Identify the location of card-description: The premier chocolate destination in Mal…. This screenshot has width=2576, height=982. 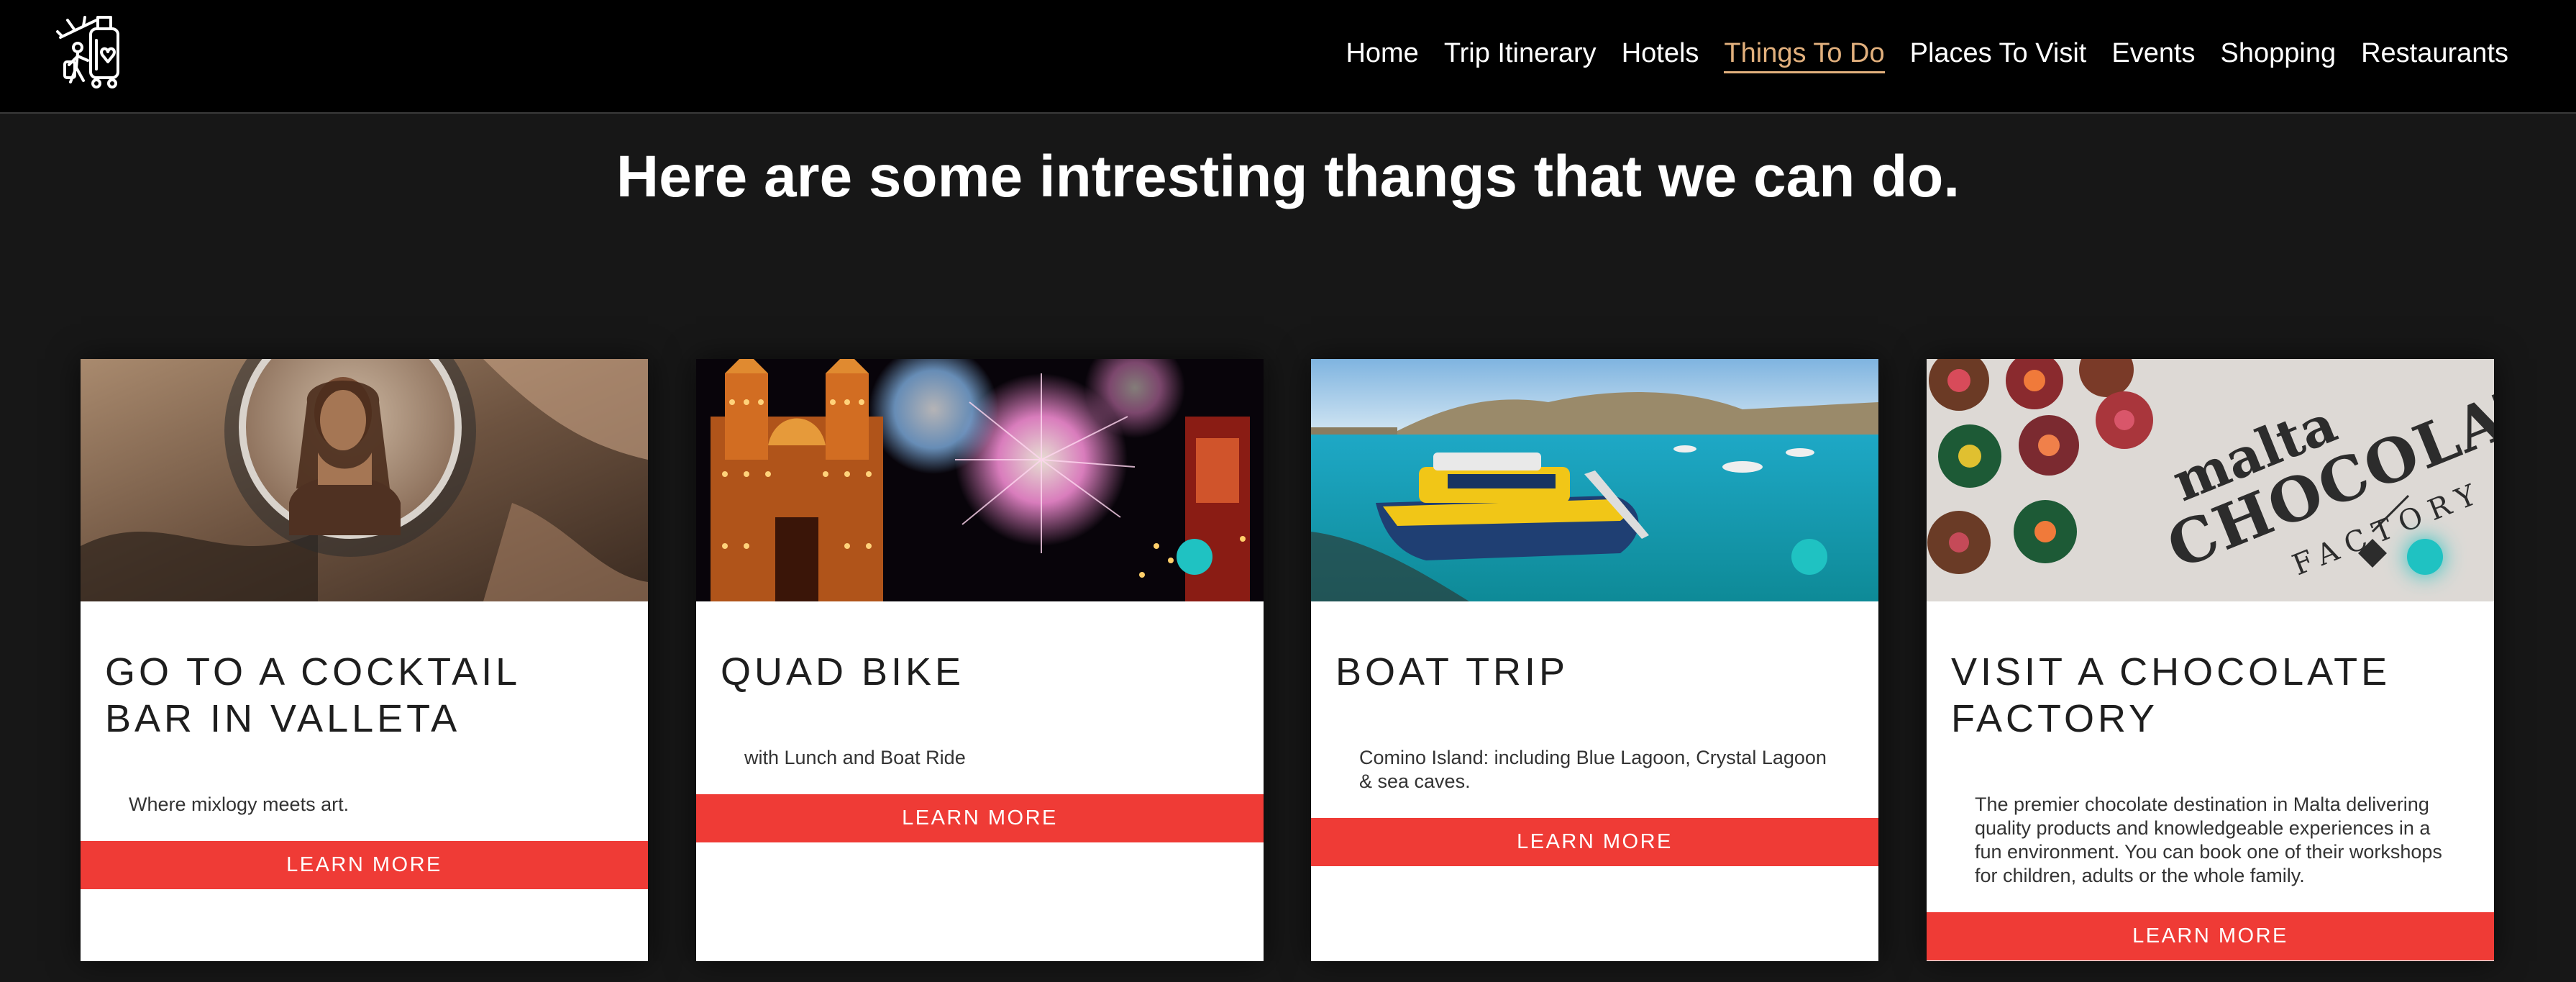
(2208, 840).